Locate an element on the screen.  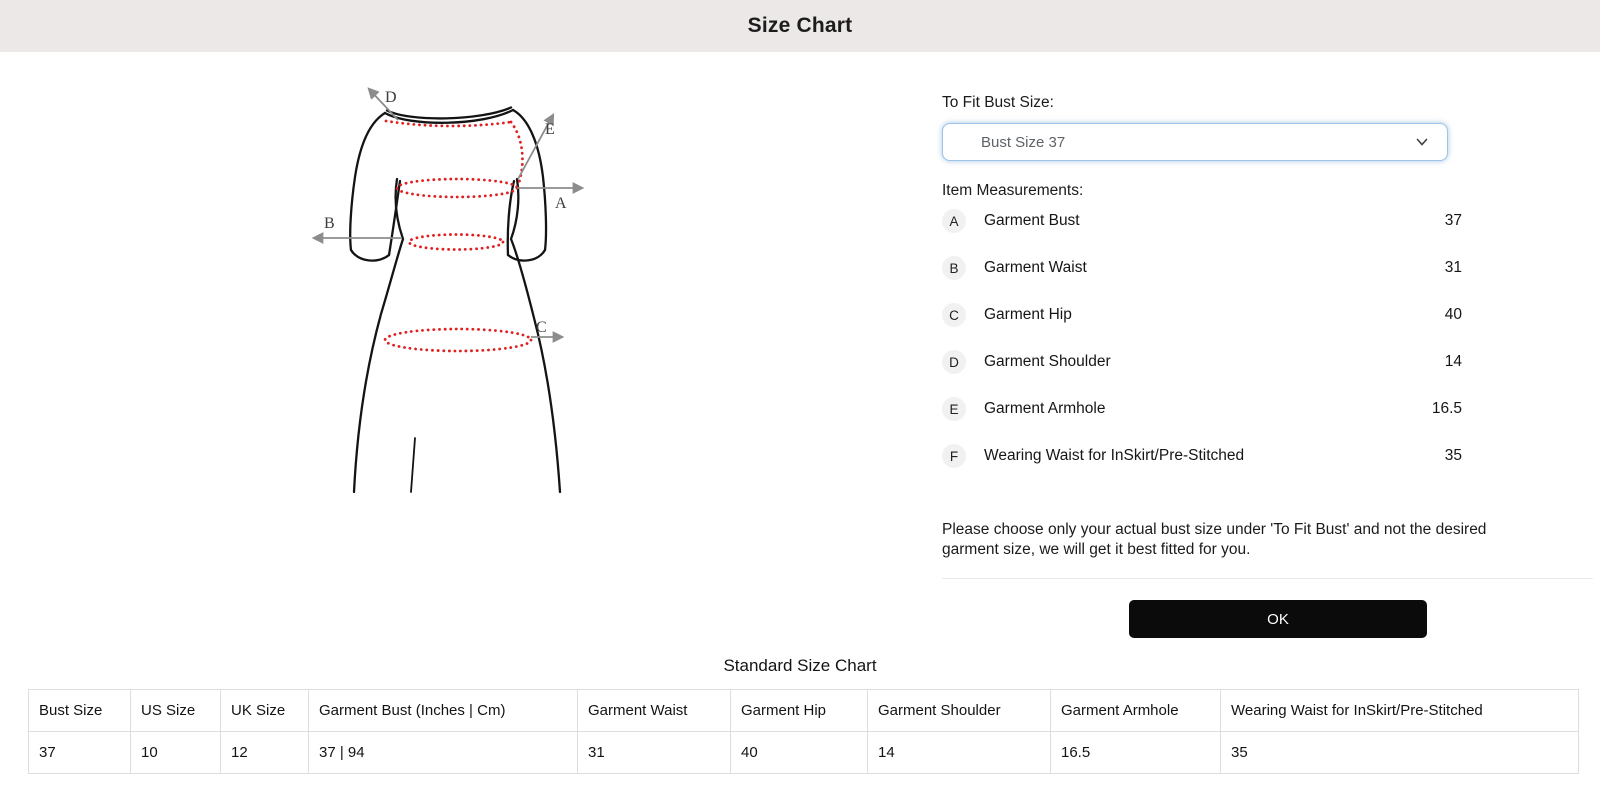
col-header-uk-size: UK Size is located at coordinates (264, 710).